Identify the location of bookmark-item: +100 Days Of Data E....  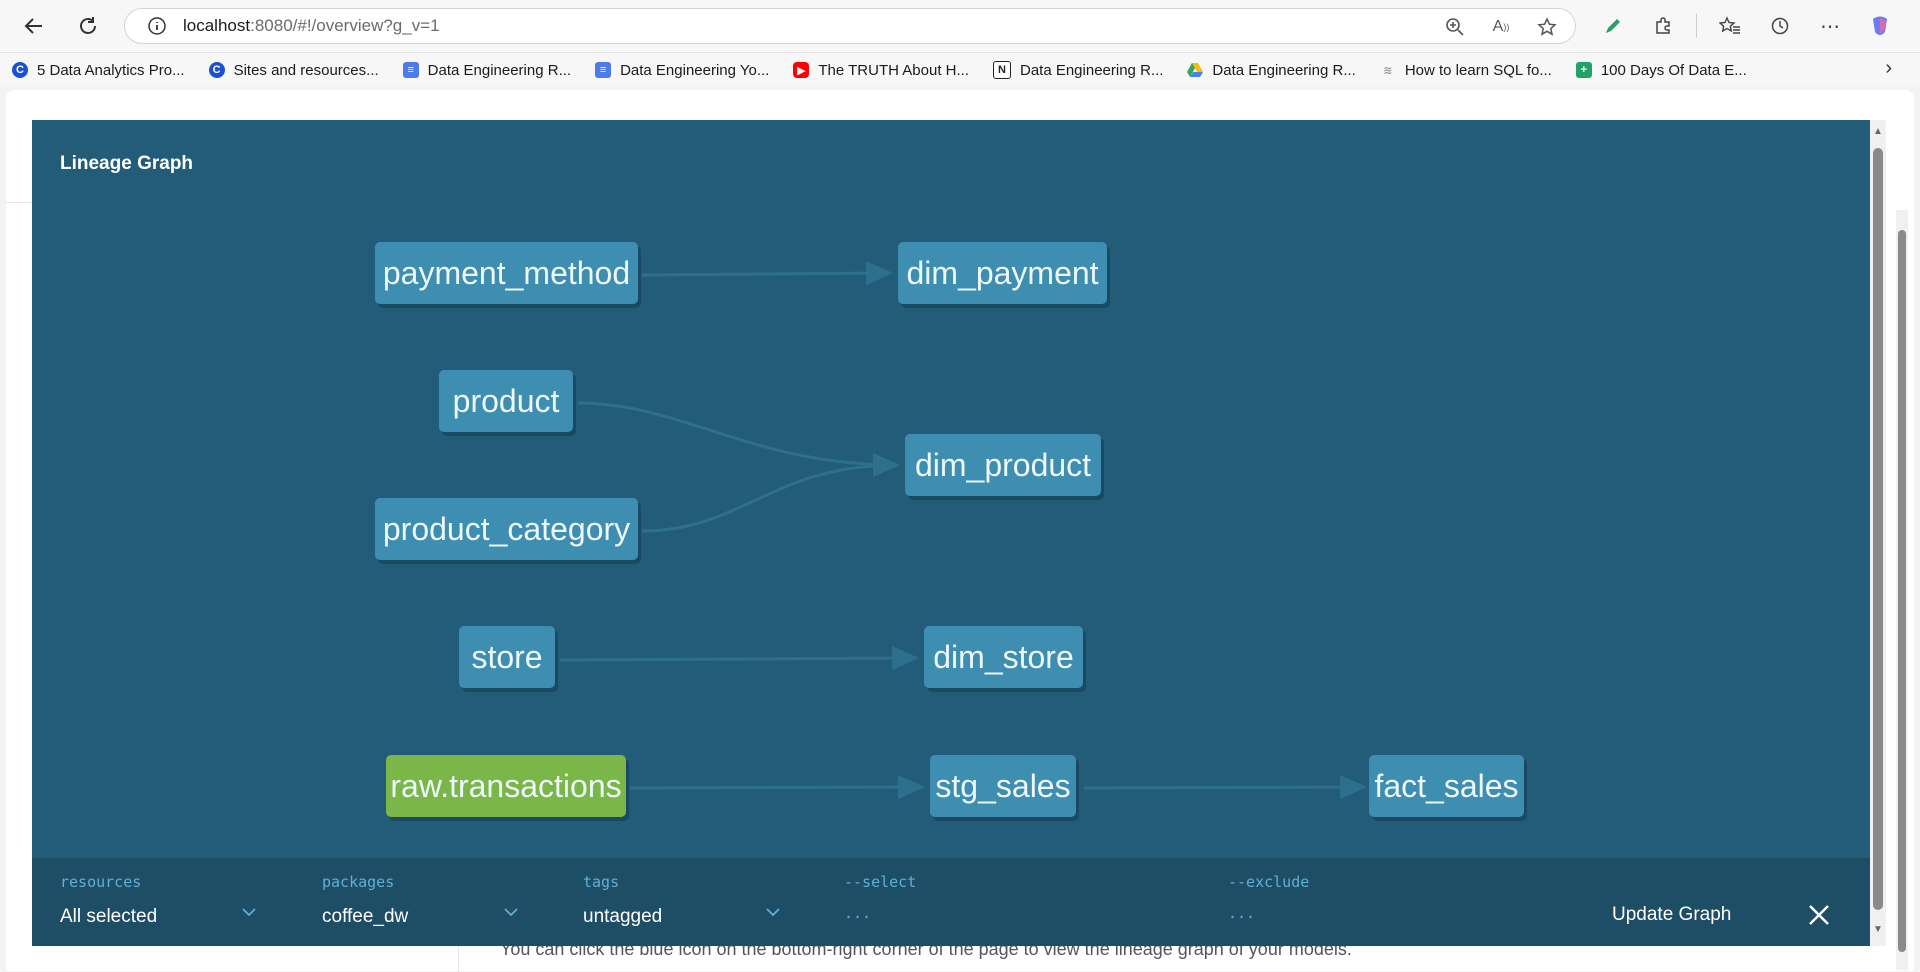
(1661, 70).